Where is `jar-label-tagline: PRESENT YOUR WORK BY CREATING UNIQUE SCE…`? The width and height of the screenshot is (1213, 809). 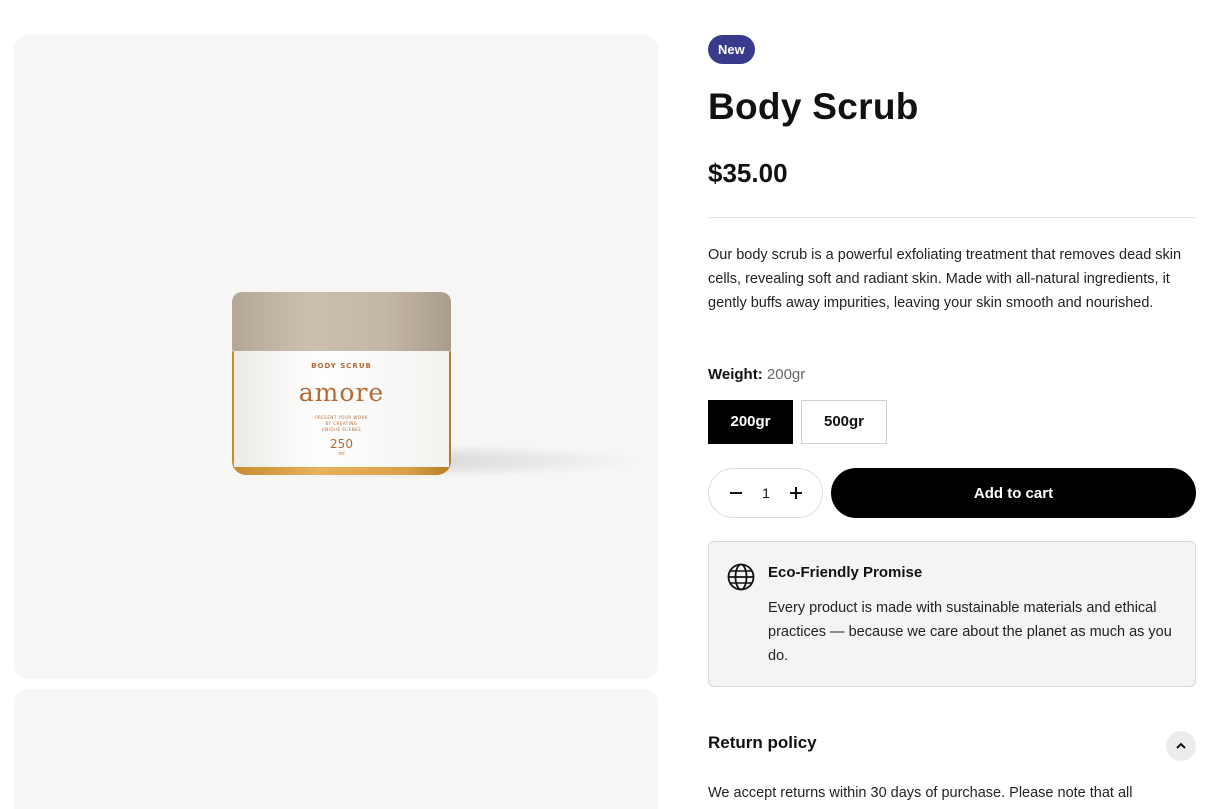
jar-label-tagline: PRESENT YOUR WORK BY CREATING UNIQUE SCE… is located at coordinates (341, 423).